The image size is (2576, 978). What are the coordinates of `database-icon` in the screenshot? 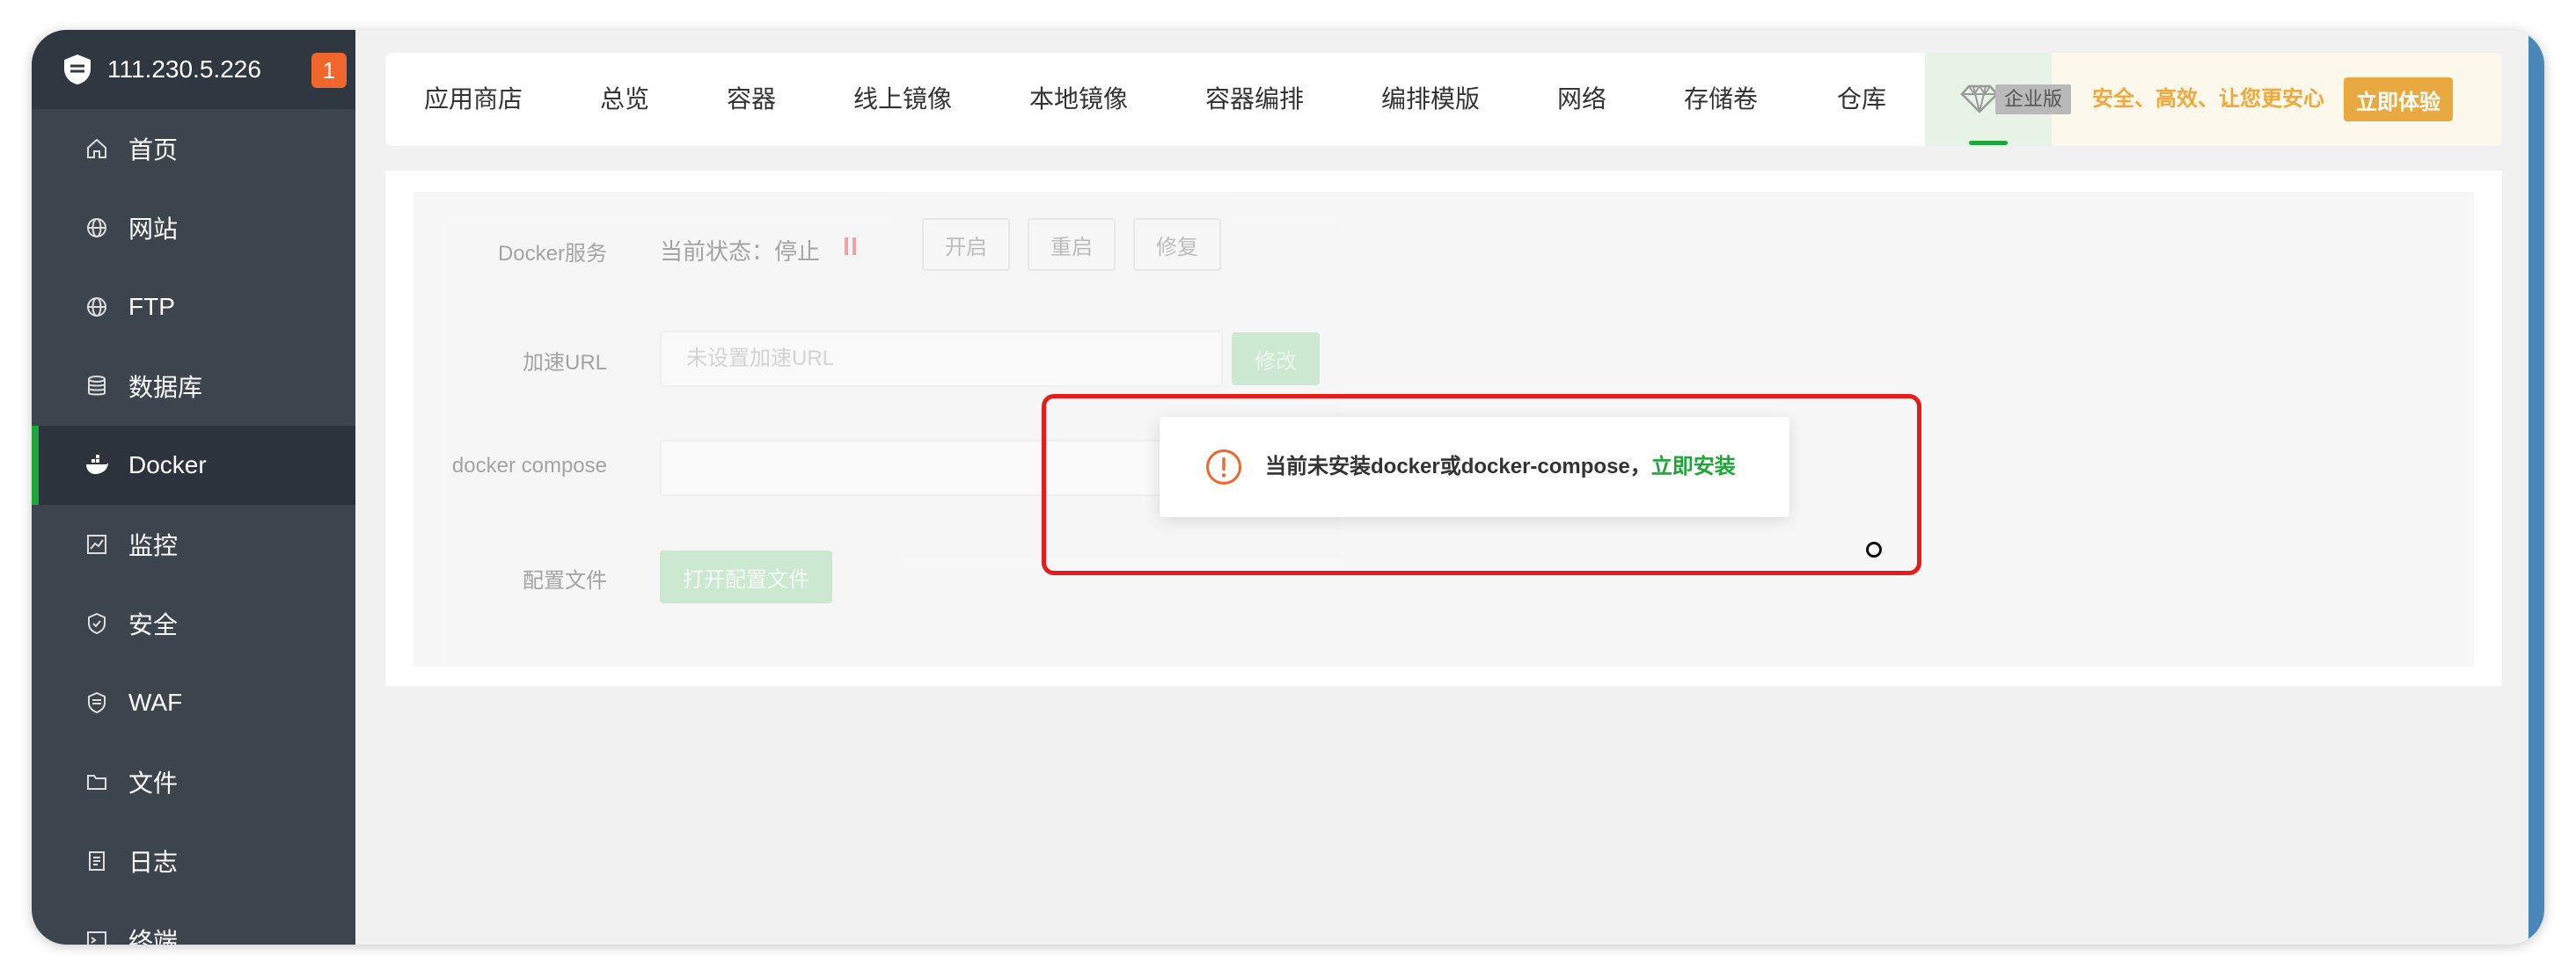 It's located at (96, 386).